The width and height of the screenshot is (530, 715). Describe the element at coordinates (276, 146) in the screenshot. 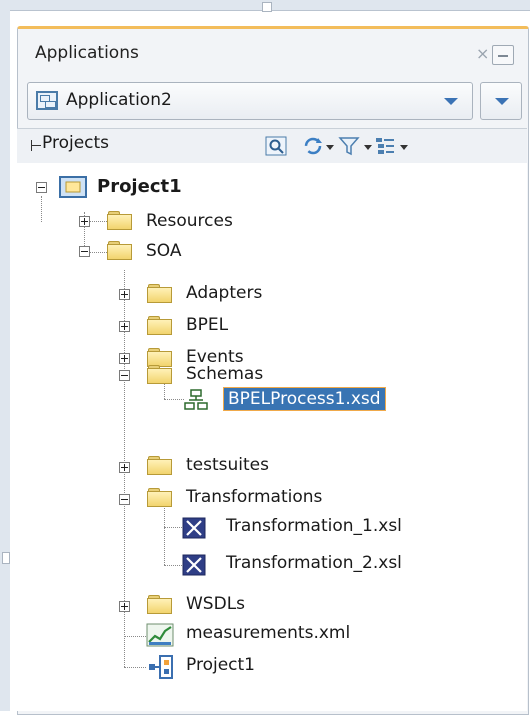

I see `working-sets-icon` at that location.